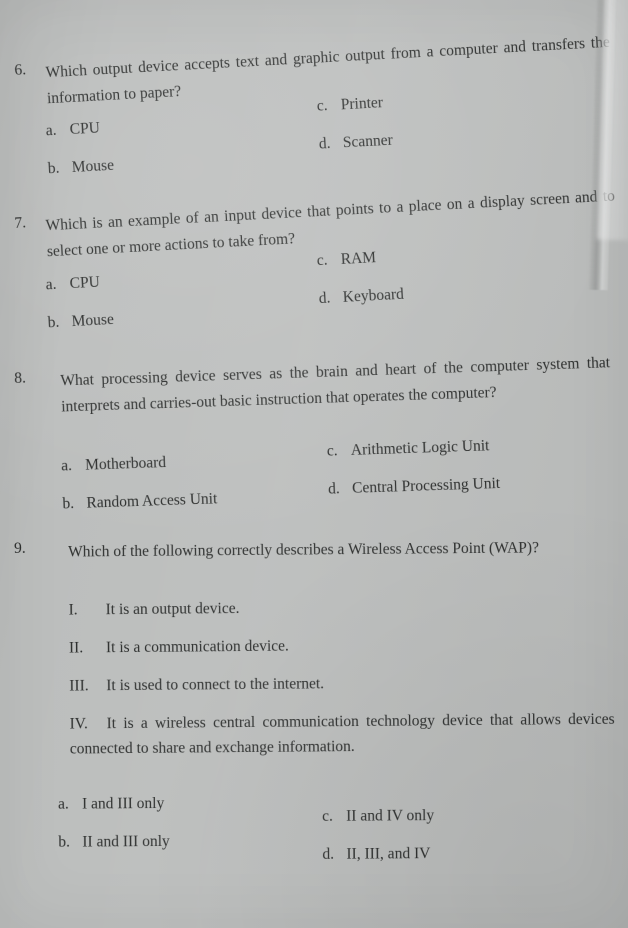 This screenshot has height=928, width=628. I want to click on statement-label: II., so click(76, 648).